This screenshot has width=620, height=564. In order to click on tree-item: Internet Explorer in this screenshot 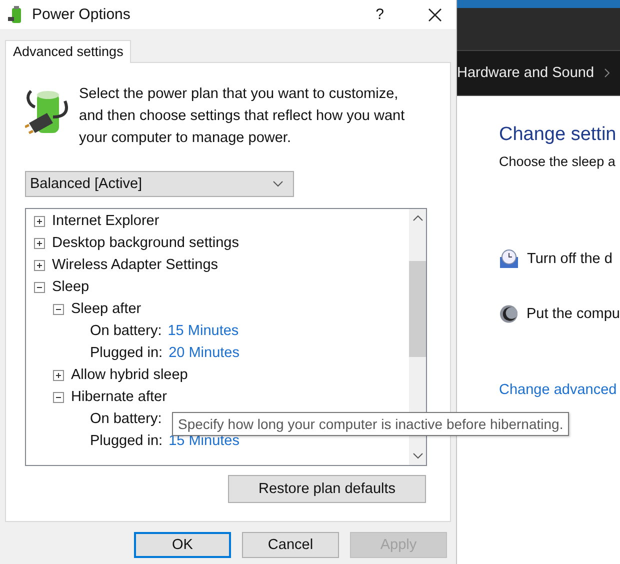, I will do `click(106, 221)`.